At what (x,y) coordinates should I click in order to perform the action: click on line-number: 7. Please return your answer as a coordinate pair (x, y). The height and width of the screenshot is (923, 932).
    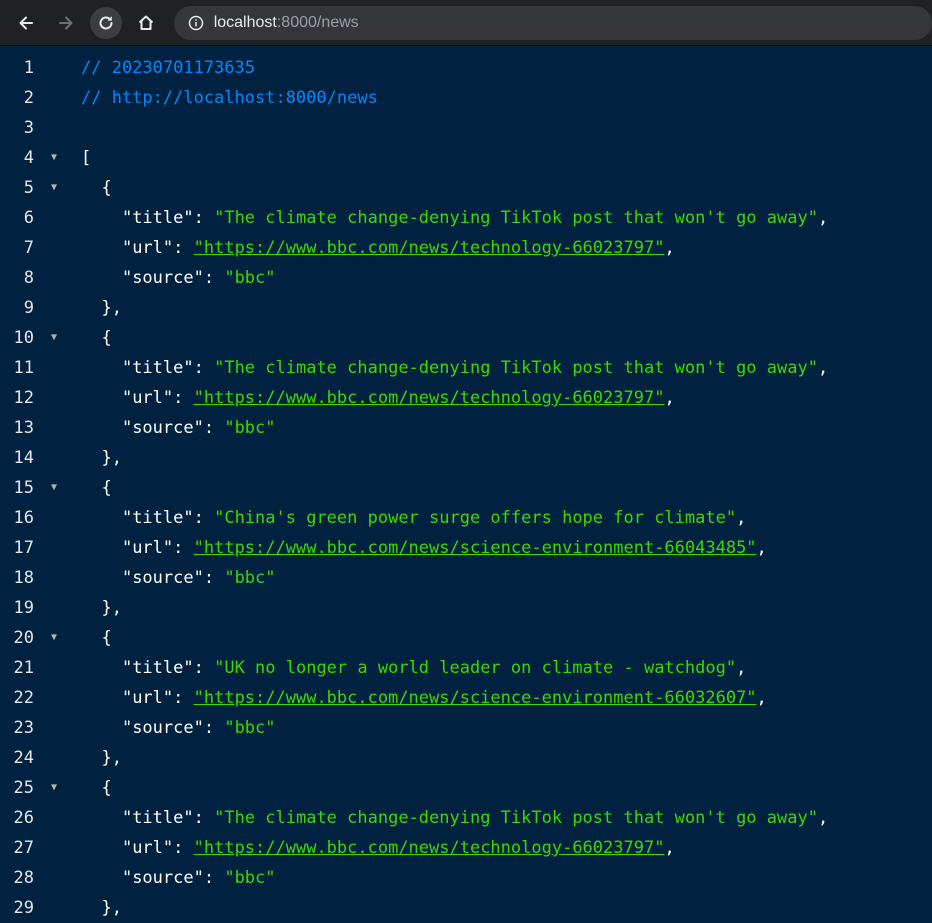
    Looking at the image, I should click on (28, 248).